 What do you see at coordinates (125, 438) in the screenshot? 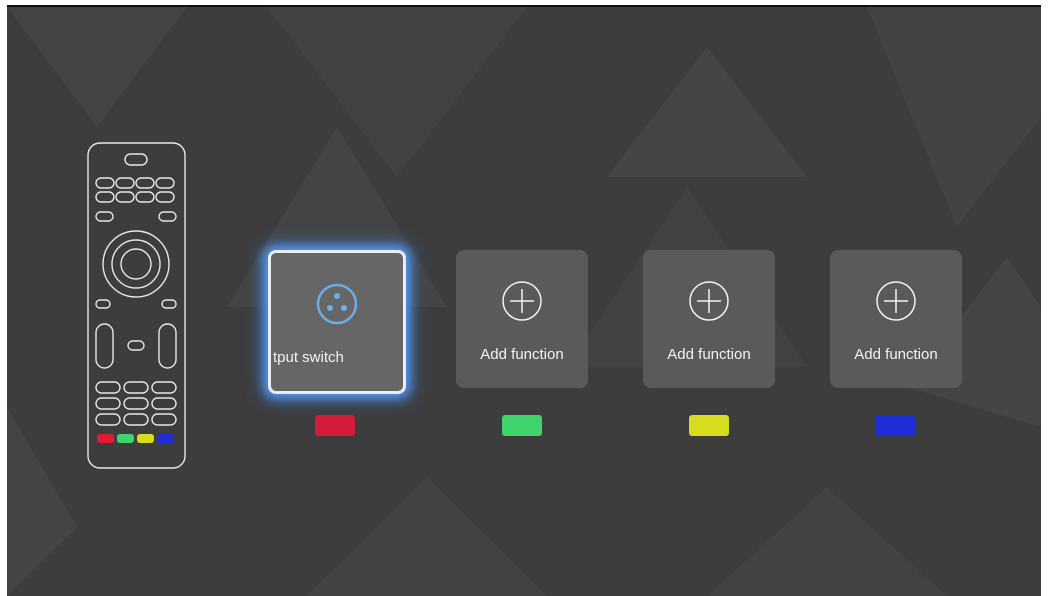
I see `remote-green-key` at bounding box center [125, 438].